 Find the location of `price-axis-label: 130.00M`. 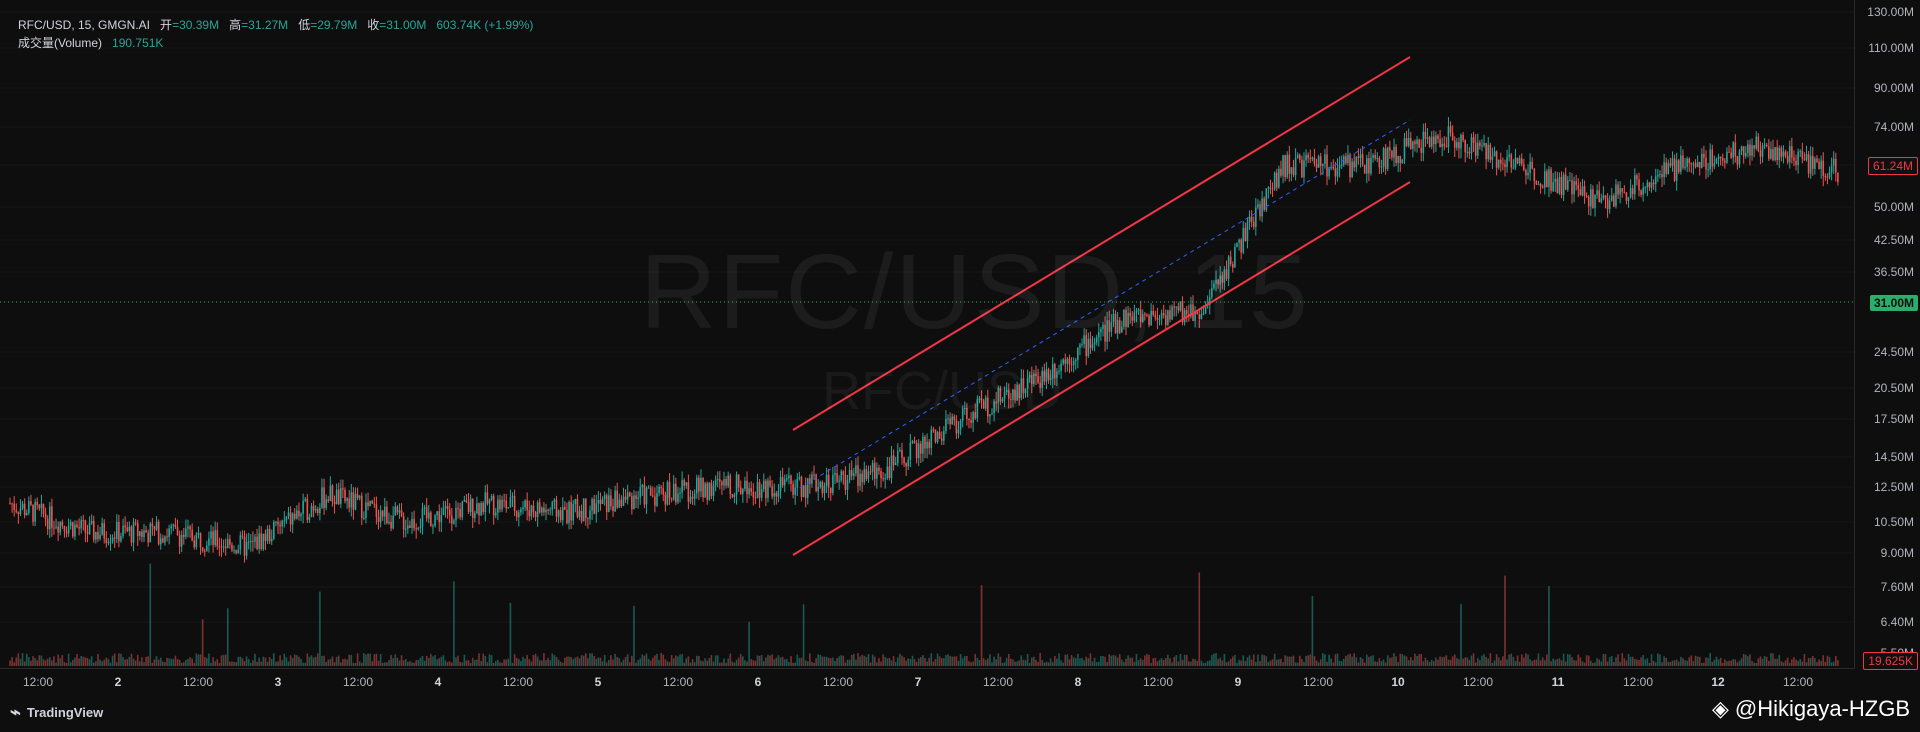

price-axis-label: 130.00M is located at coordinates (1890, 12).